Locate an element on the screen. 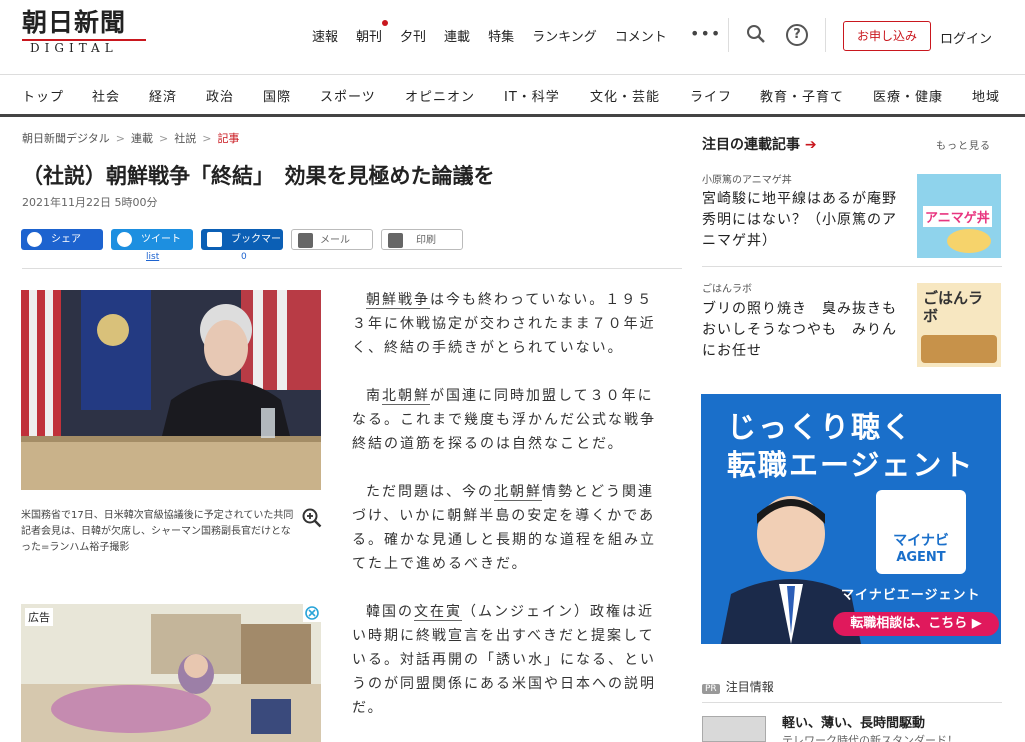  ad-illustration is located at coordinates (171, 673).